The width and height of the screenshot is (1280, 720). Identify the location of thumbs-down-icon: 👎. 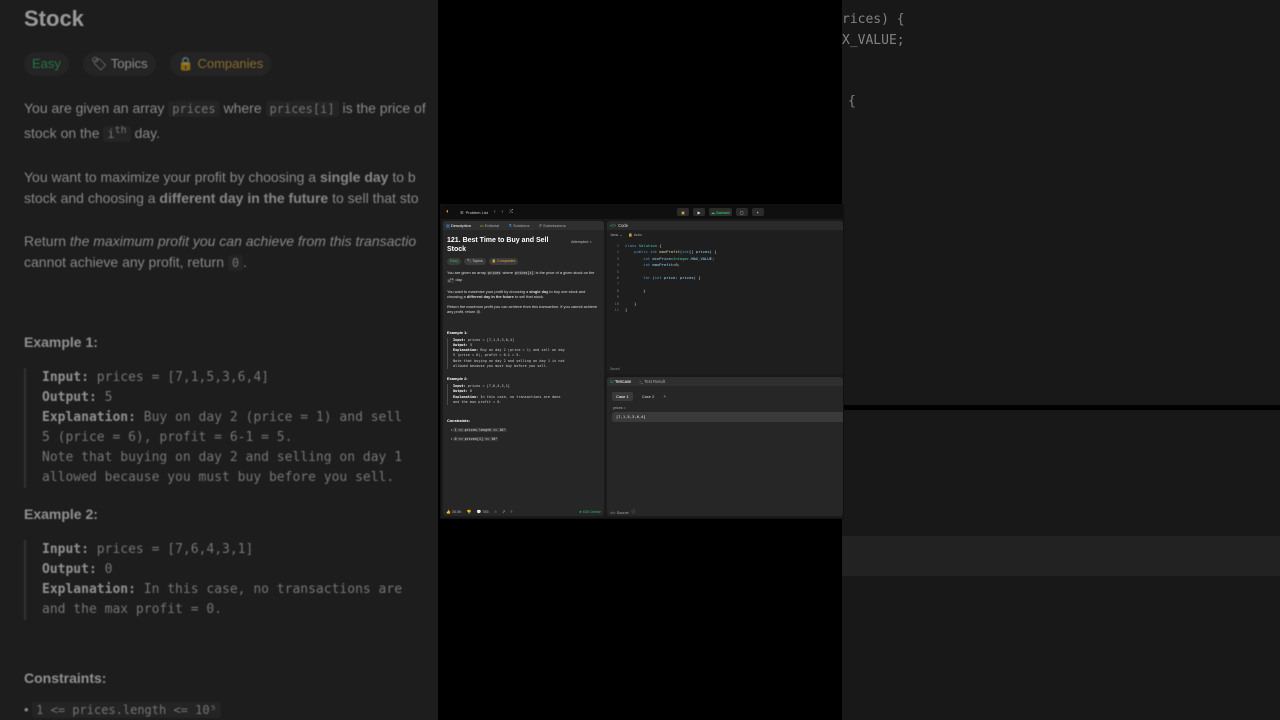
(469, 512).